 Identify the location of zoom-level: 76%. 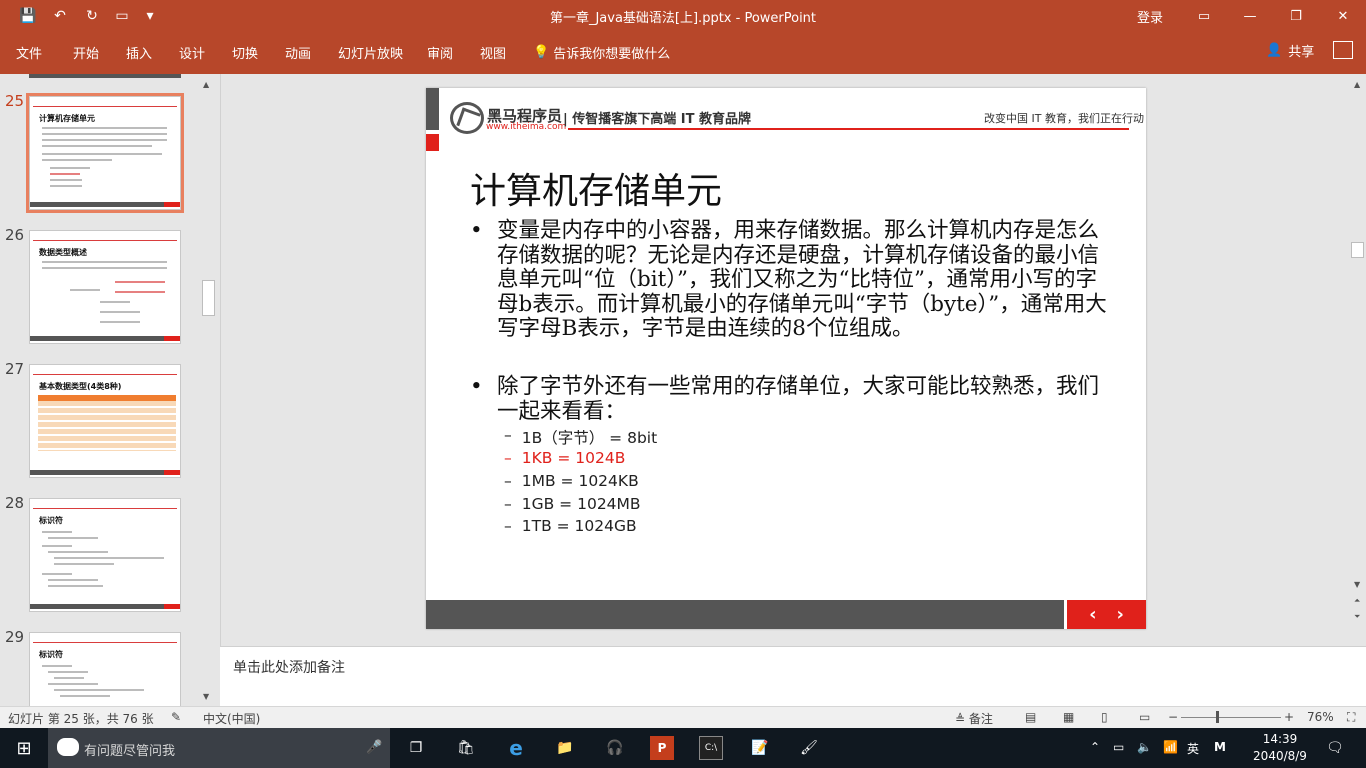
(1320, 717).